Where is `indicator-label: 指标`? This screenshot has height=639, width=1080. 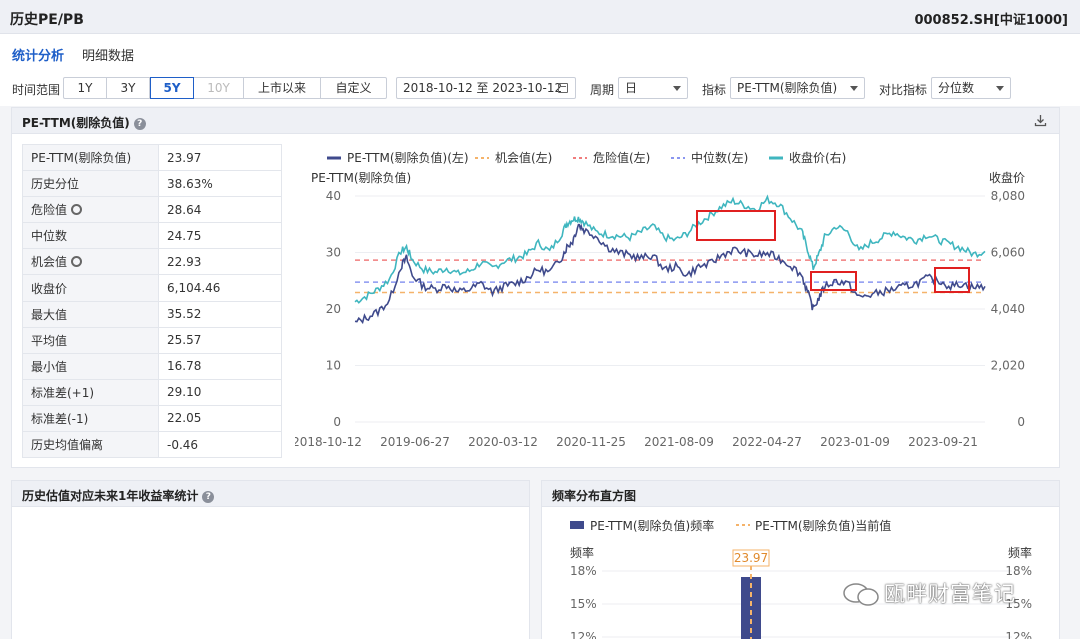 indicator-label: 指标 is located at coordinates (714, 90).